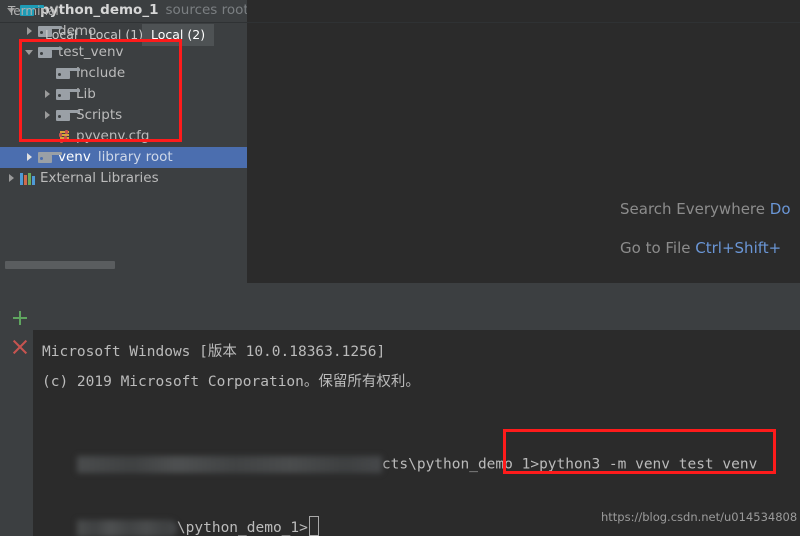 This screenshot has height=536, width=800. I want to click on hint-action-label: Go to File, so click(655, 248).